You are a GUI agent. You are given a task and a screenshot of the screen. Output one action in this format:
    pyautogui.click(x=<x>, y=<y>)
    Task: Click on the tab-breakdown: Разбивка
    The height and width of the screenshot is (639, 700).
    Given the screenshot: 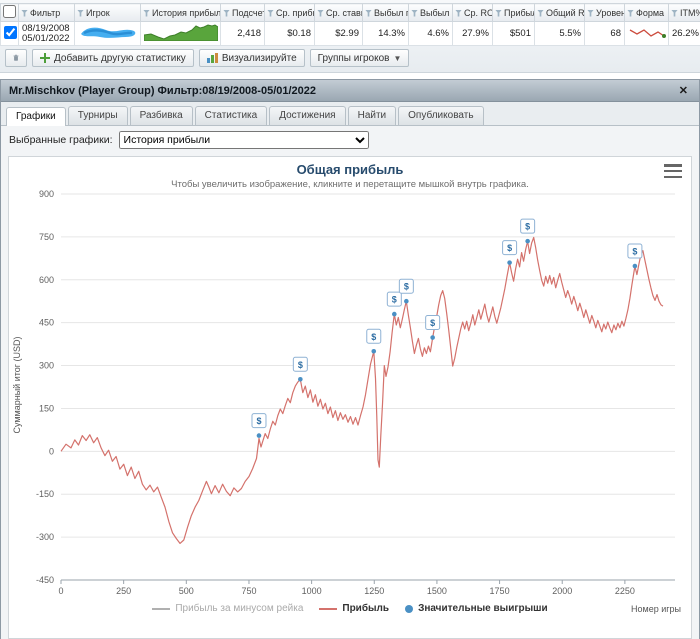 What is the action you would take?
    pyautogui.click(x=161, y=115)
    